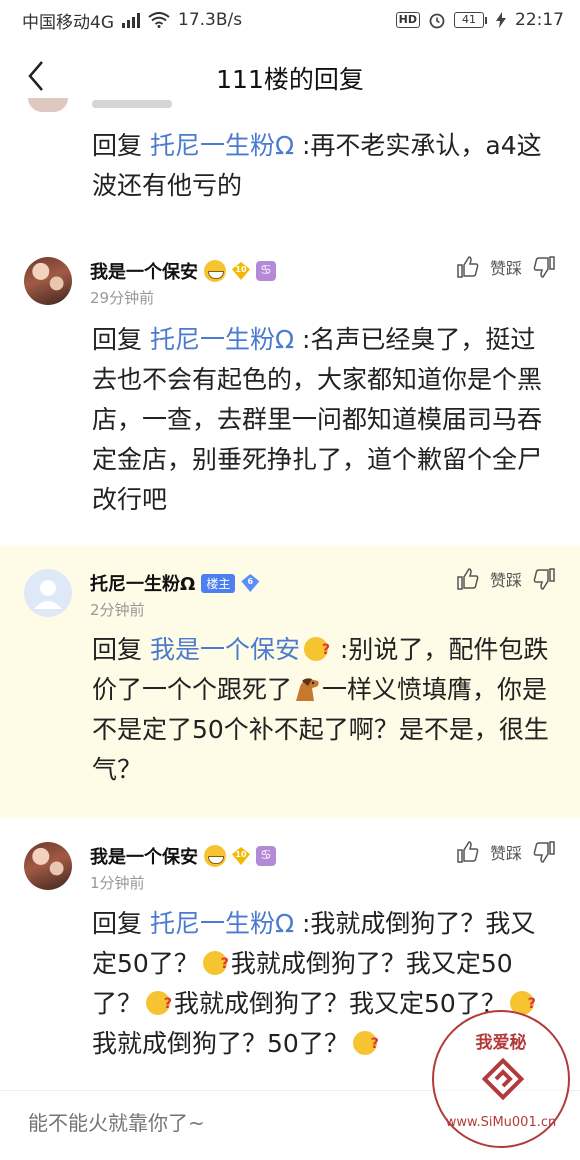 The width and height of the screenshot is (580, 1160). Describe the element at coordinates (131, 20) in the screenshot. I see `signal-icon` at that location.